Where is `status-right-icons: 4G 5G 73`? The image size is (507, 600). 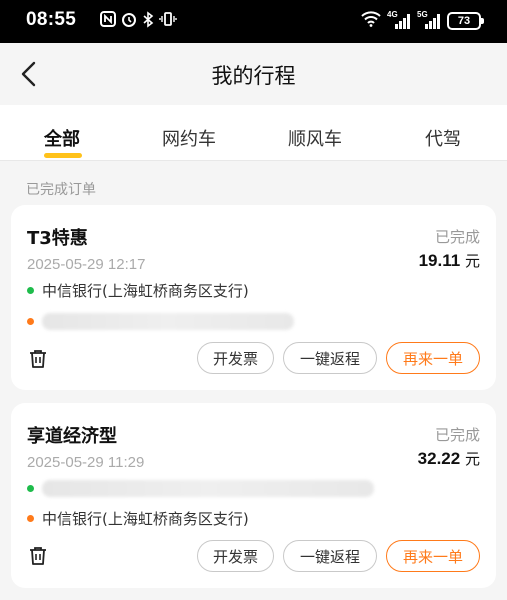
status-right-icons: 4G 5G 73 is located at coordinates (422, 20).